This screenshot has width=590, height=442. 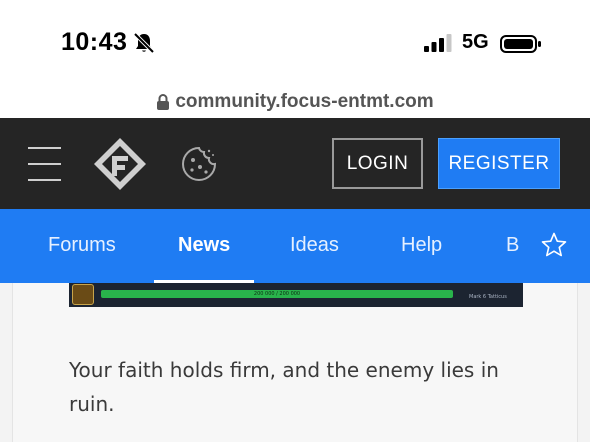 What do you see at coordinates (554, 245) in the screenshot?
I see `star-outline-icon` at bounding box center [554, 245].